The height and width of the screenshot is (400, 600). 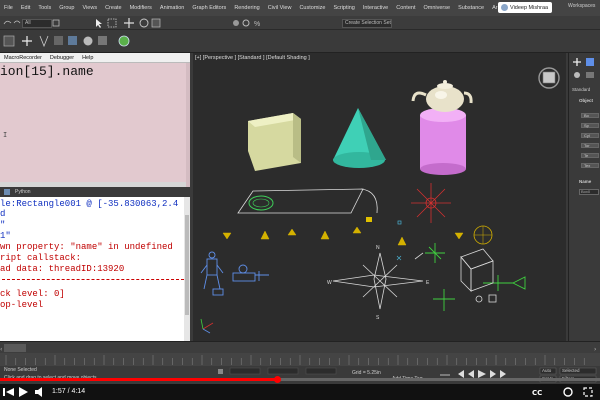 I want to click on menu-file: File, so click(x=8, y=8).